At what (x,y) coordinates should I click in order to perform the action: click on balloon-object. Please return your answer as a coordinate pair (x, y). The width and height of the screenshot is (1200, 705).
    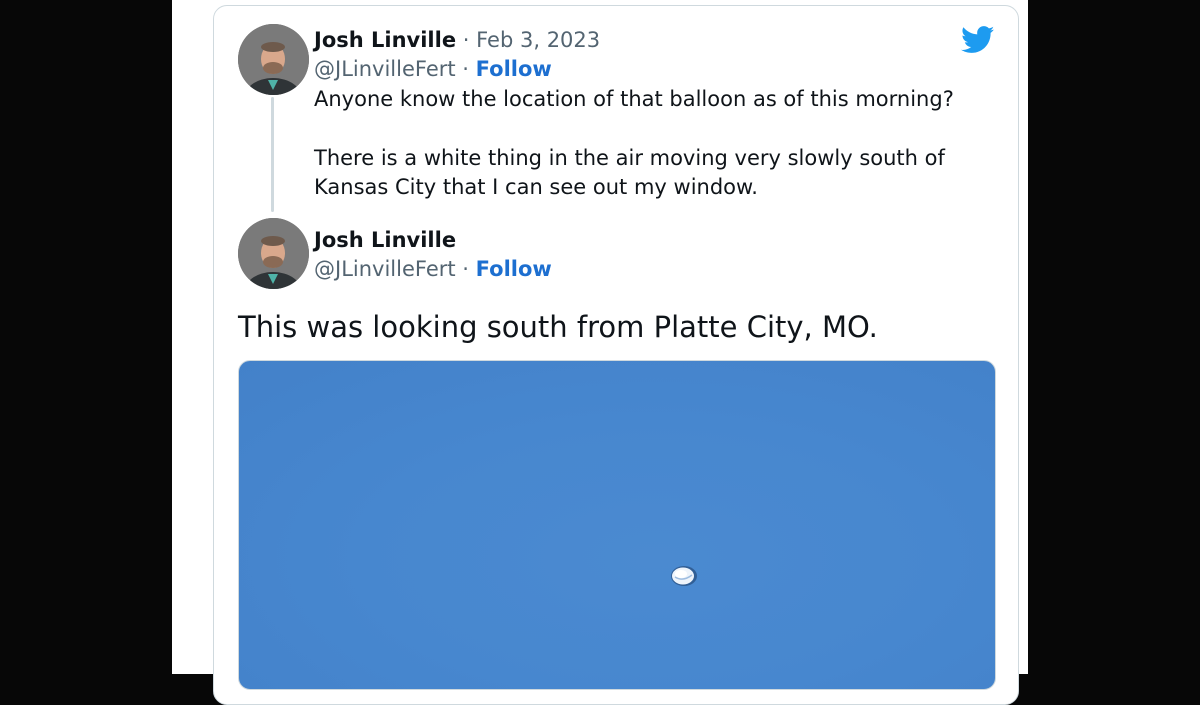
    Looking at the image, I should click on (684, 576).